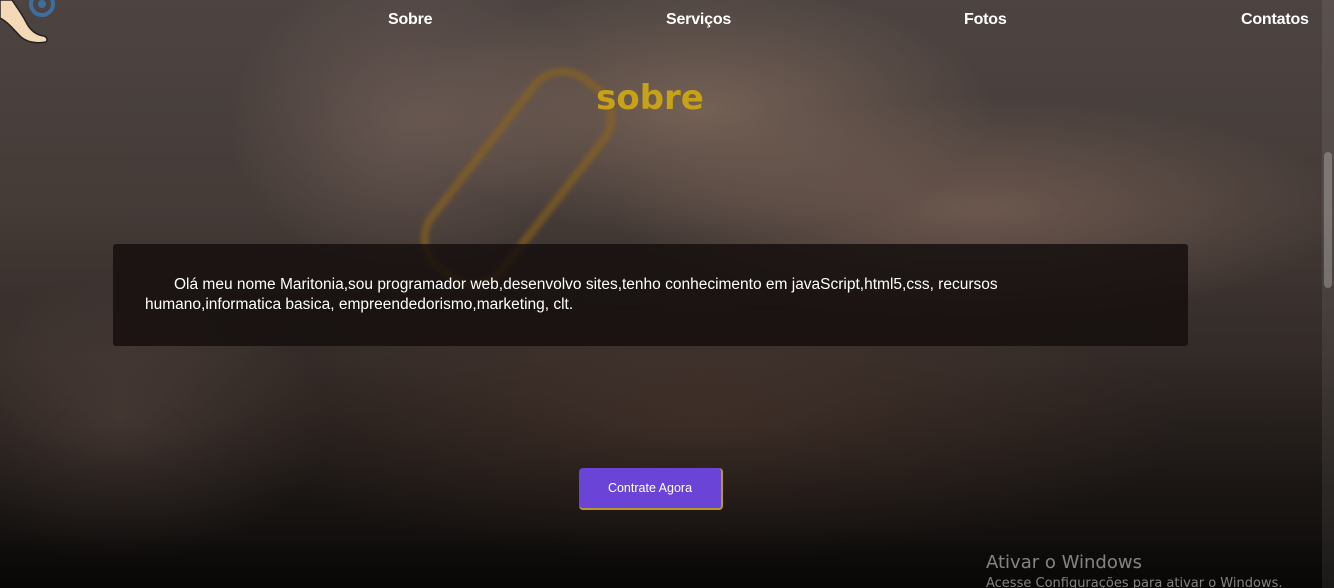 The width and height of the screenshot is (1334, 588). Describe the element at coordinates (1275, 20) in the screenshot. I see `nav-link-contatos: Contatos` at that location.